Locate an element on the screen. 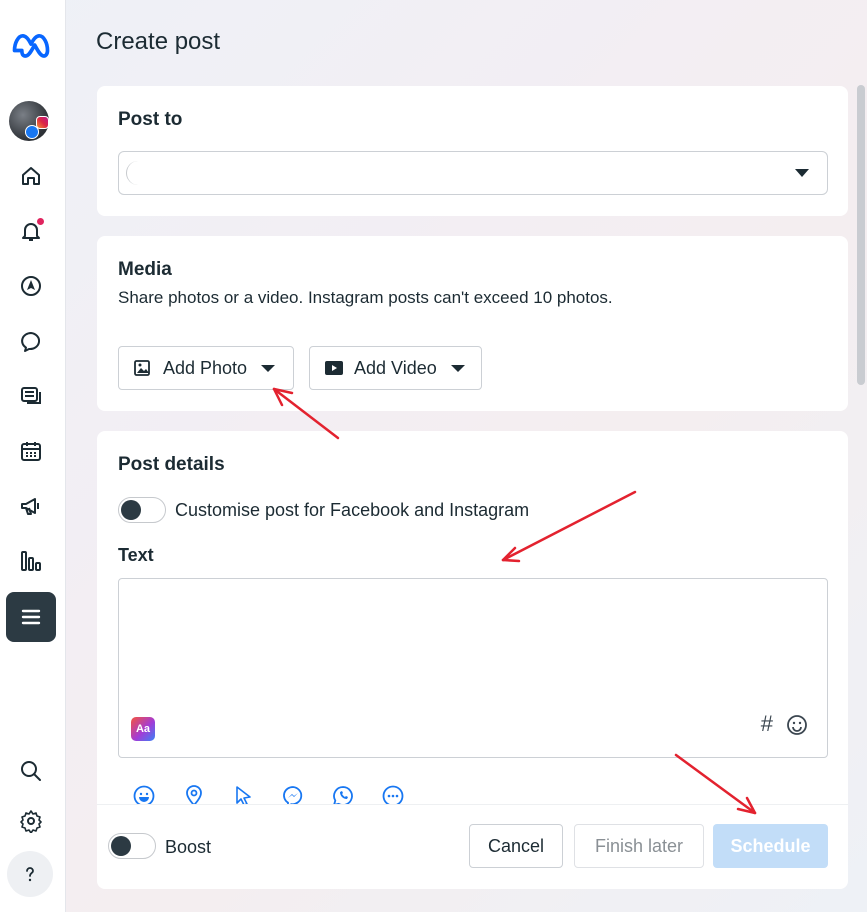 The width and height of the screenshot is (867, 912). customise-toggle is located at coordinates (142, 510).